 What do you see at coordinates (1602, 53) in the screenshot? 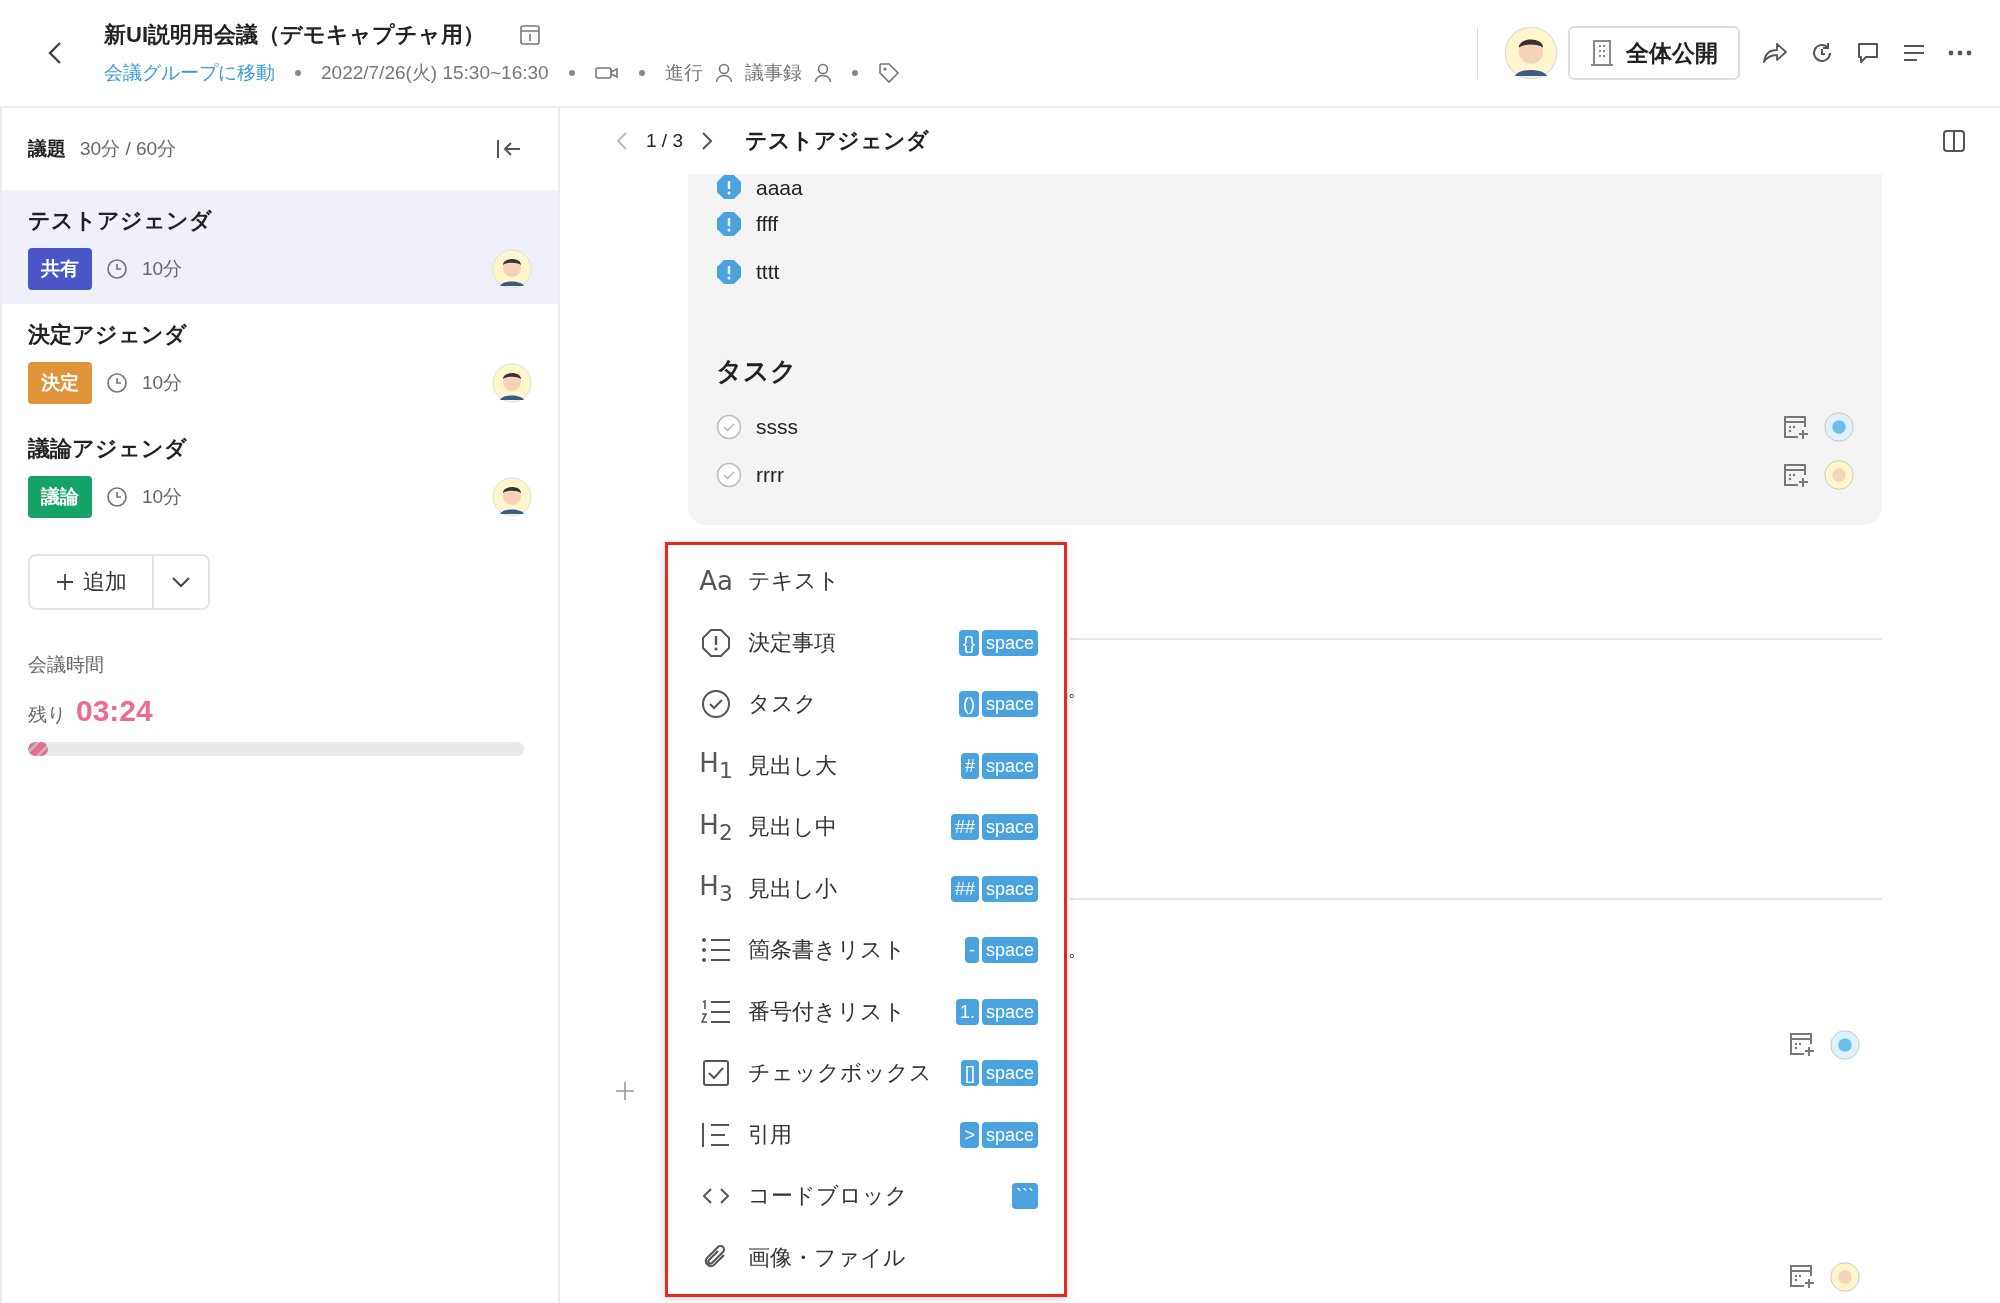
I see `building-icon` at bounding box center [1602, 53].